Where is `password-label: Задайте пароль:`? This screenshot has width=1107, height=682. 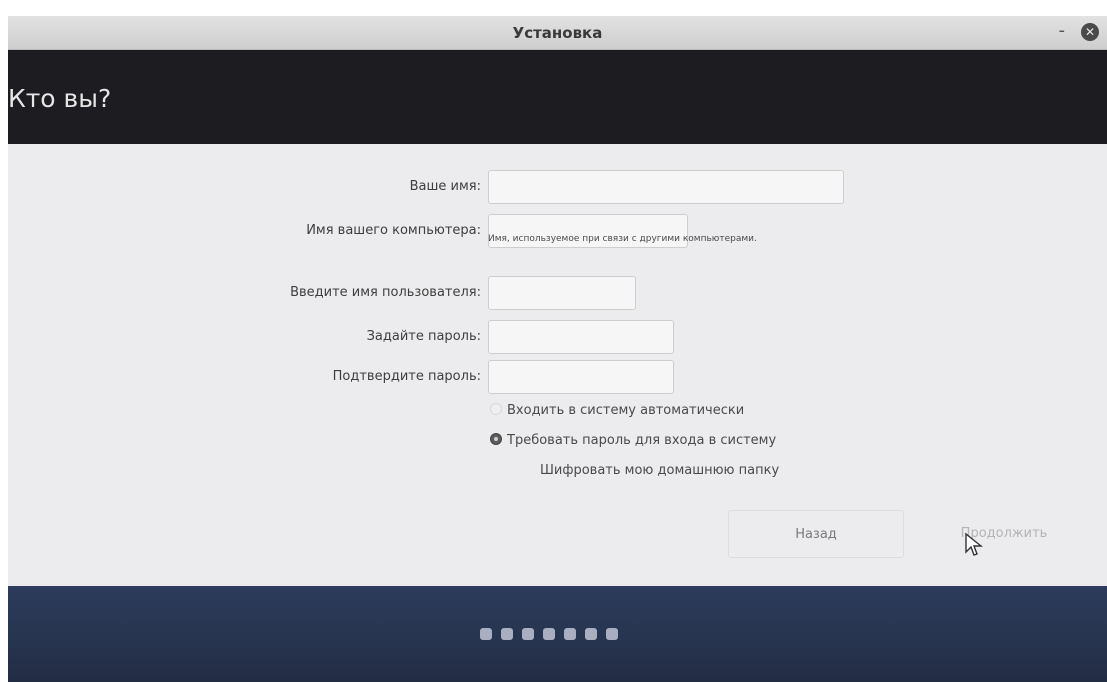
password-label: Задайте пароль: is located at coordinates (423, 336).